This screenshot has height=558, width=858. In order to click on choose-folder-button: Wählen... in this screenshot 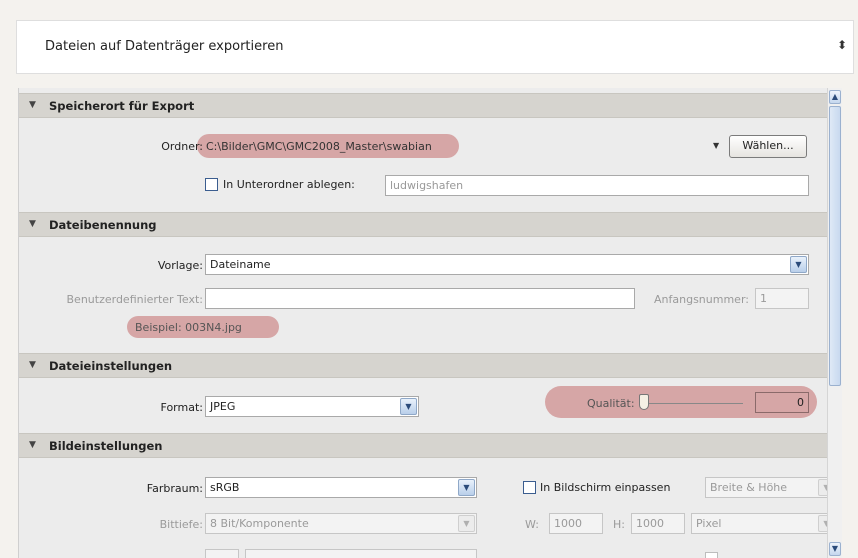, I will do `click(768, 146)`.